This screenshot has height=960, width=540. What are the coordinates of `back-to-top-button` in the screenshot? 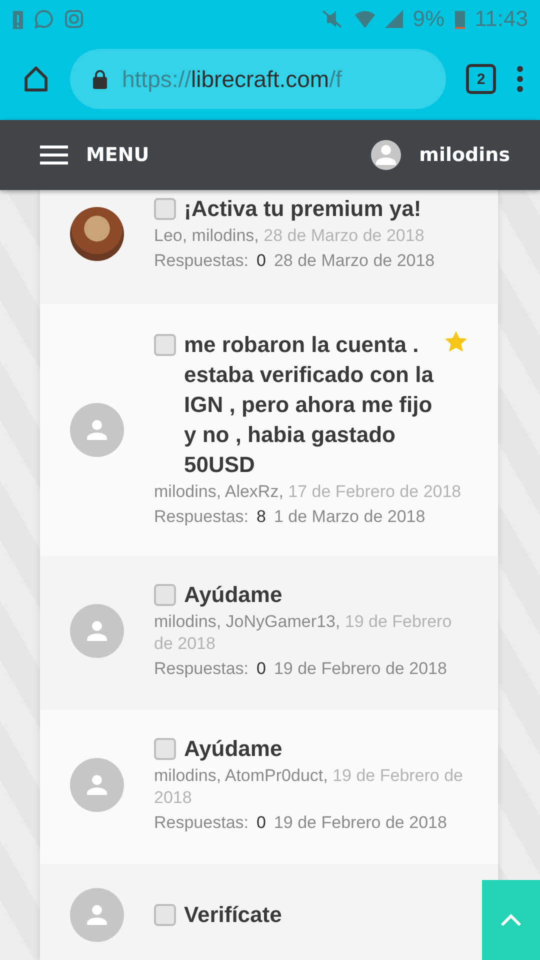 It's located at (511, 920).